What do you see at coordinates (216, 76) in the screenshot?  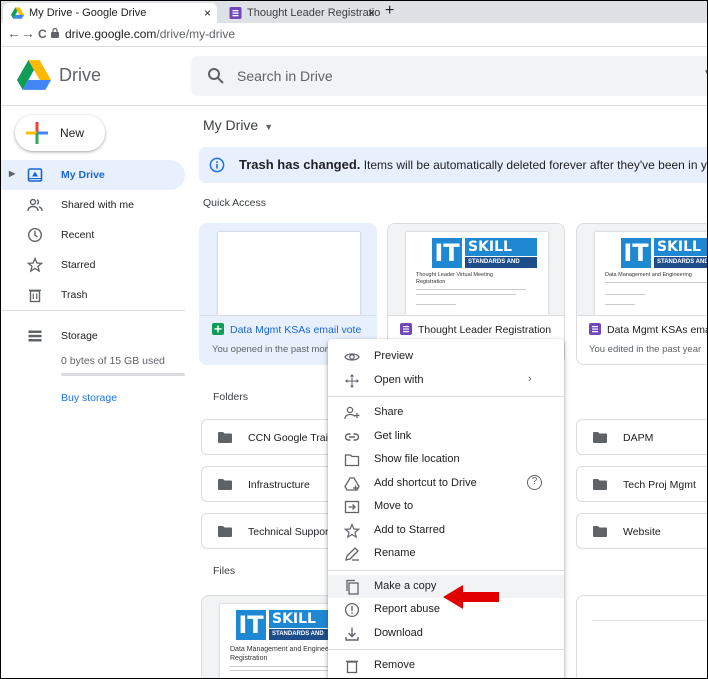 I see `search-icon` at bounding box center [216, 76].